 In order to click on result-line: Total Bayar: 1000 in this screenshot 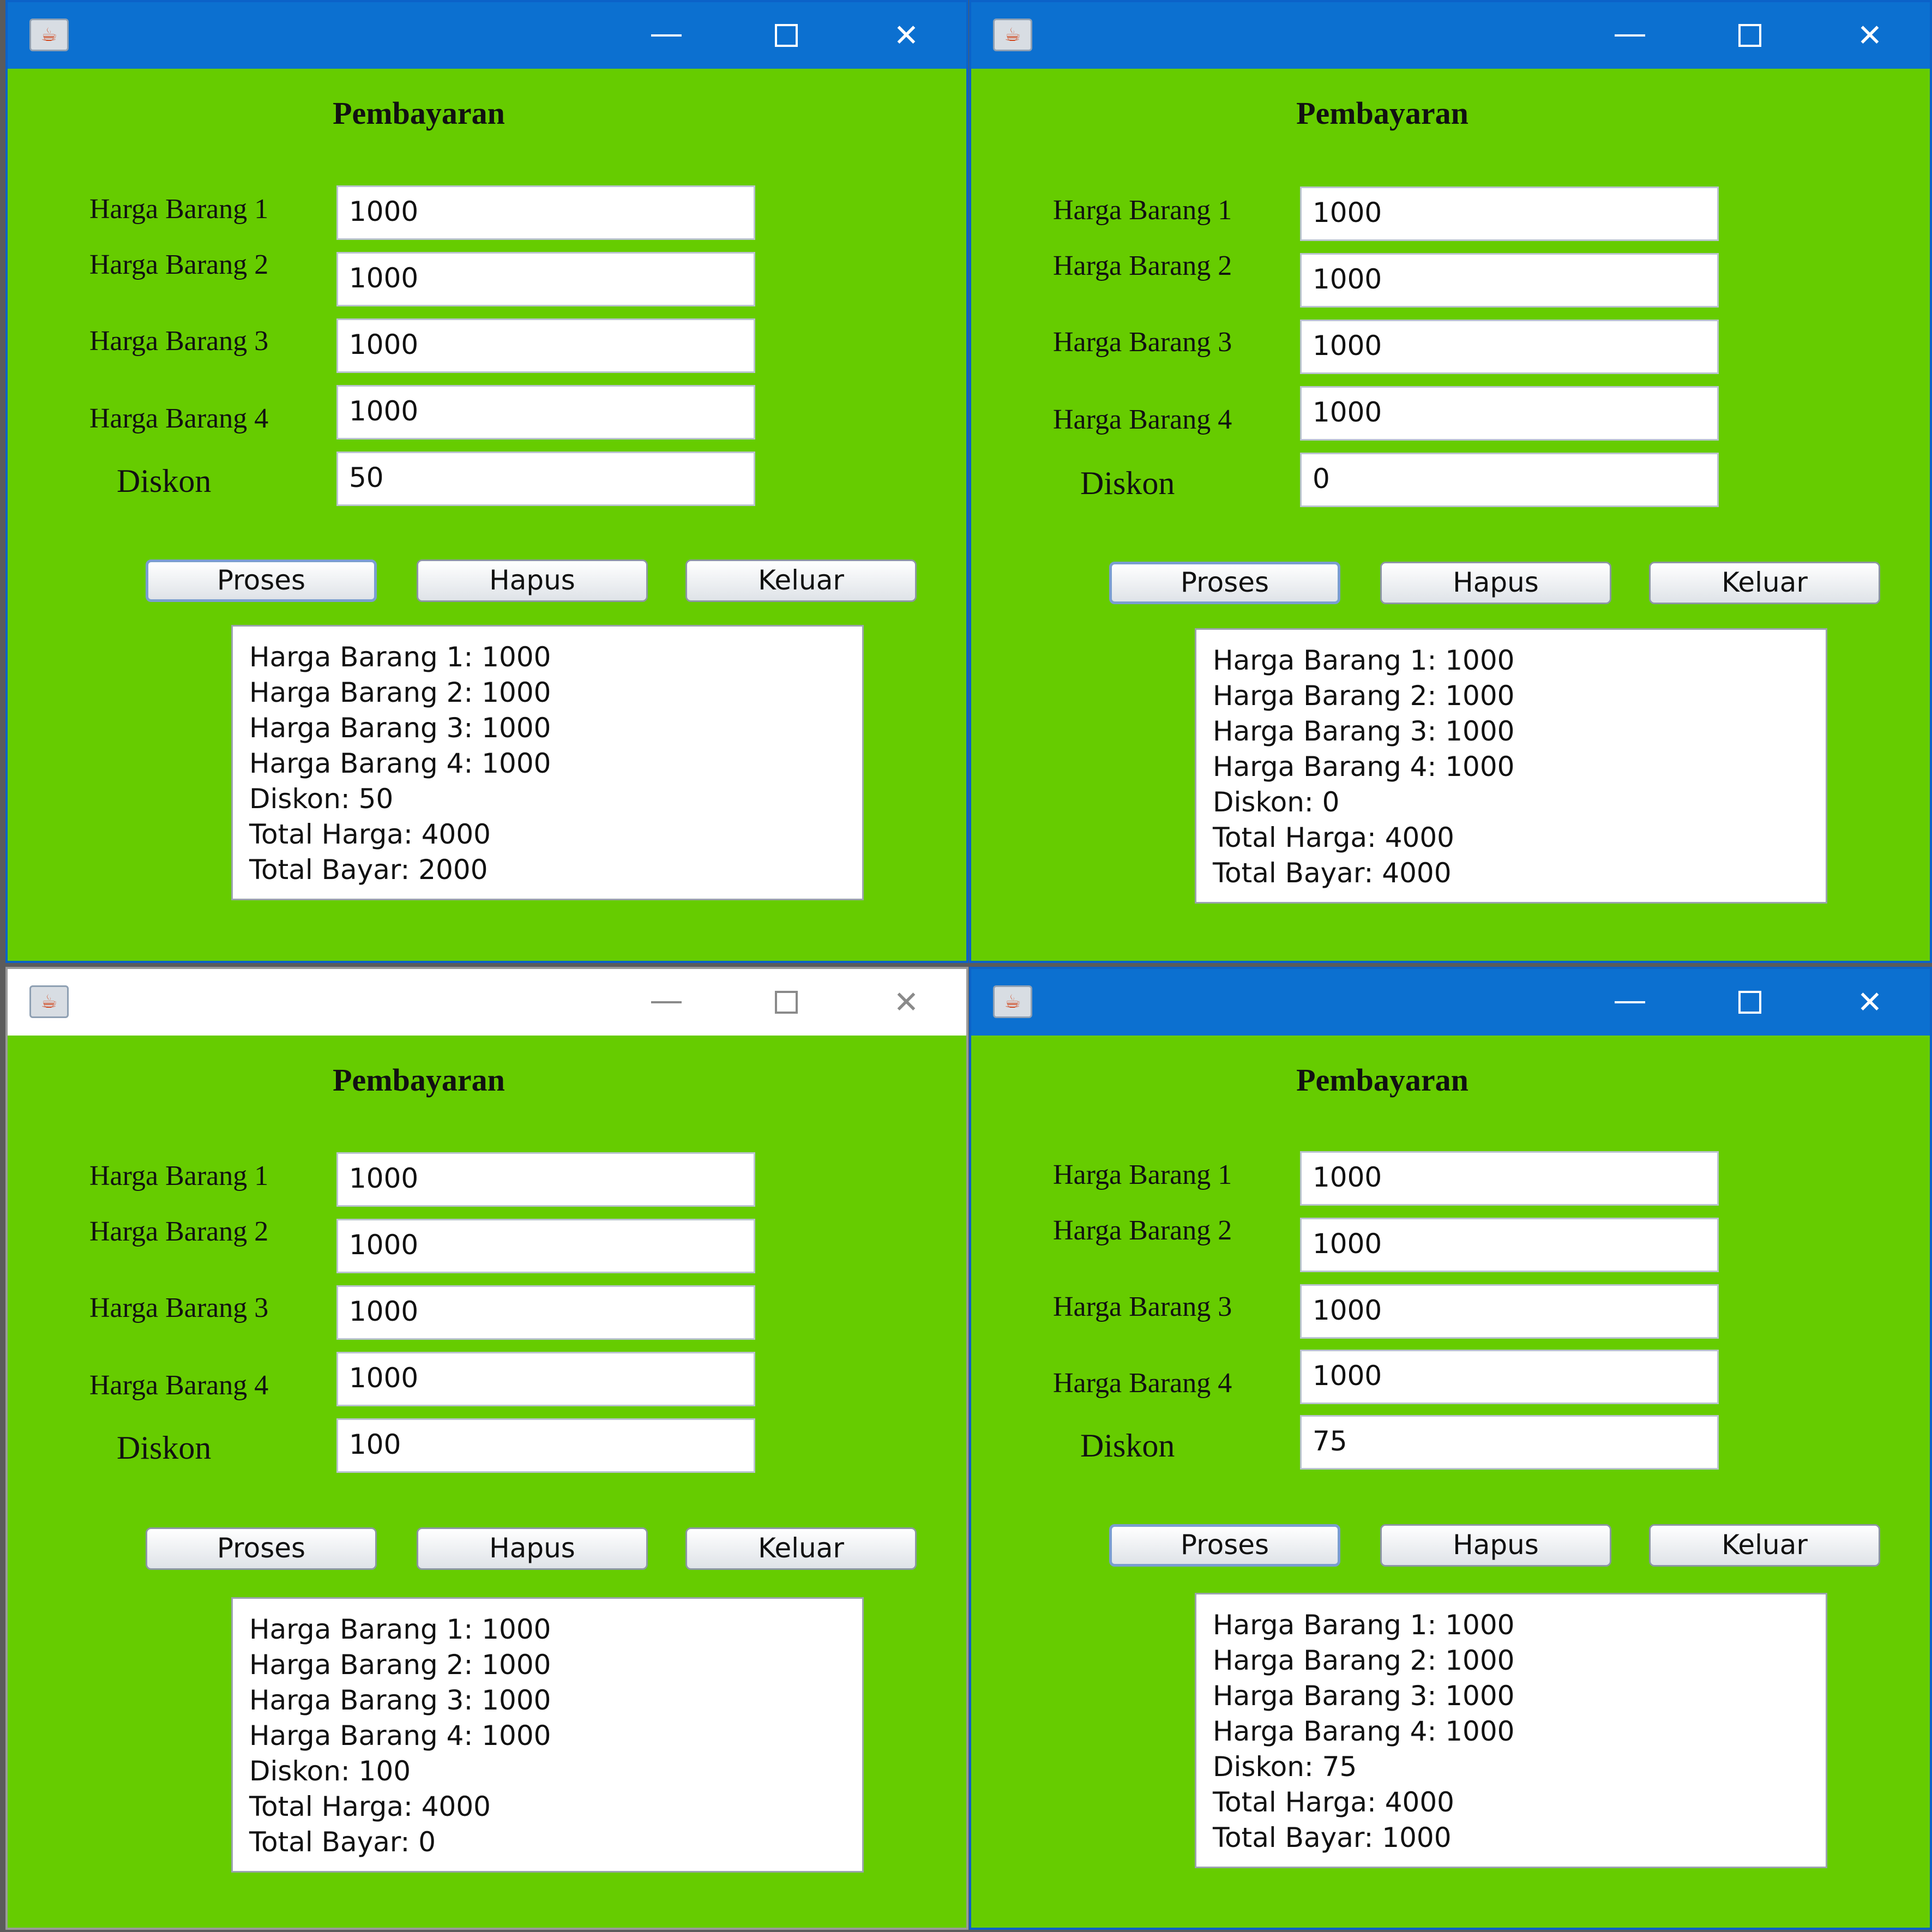, I will do `click(1332, 1837)`.